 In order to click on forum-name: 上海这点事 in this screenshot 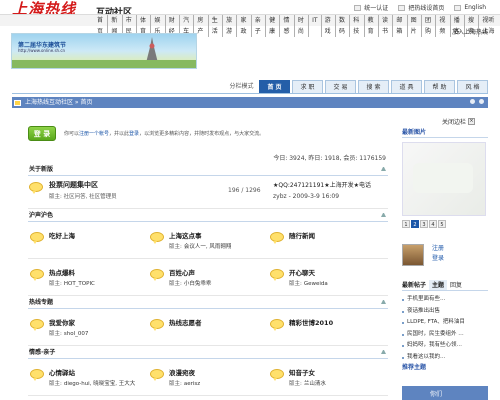, I will do `click(185, 235)`.